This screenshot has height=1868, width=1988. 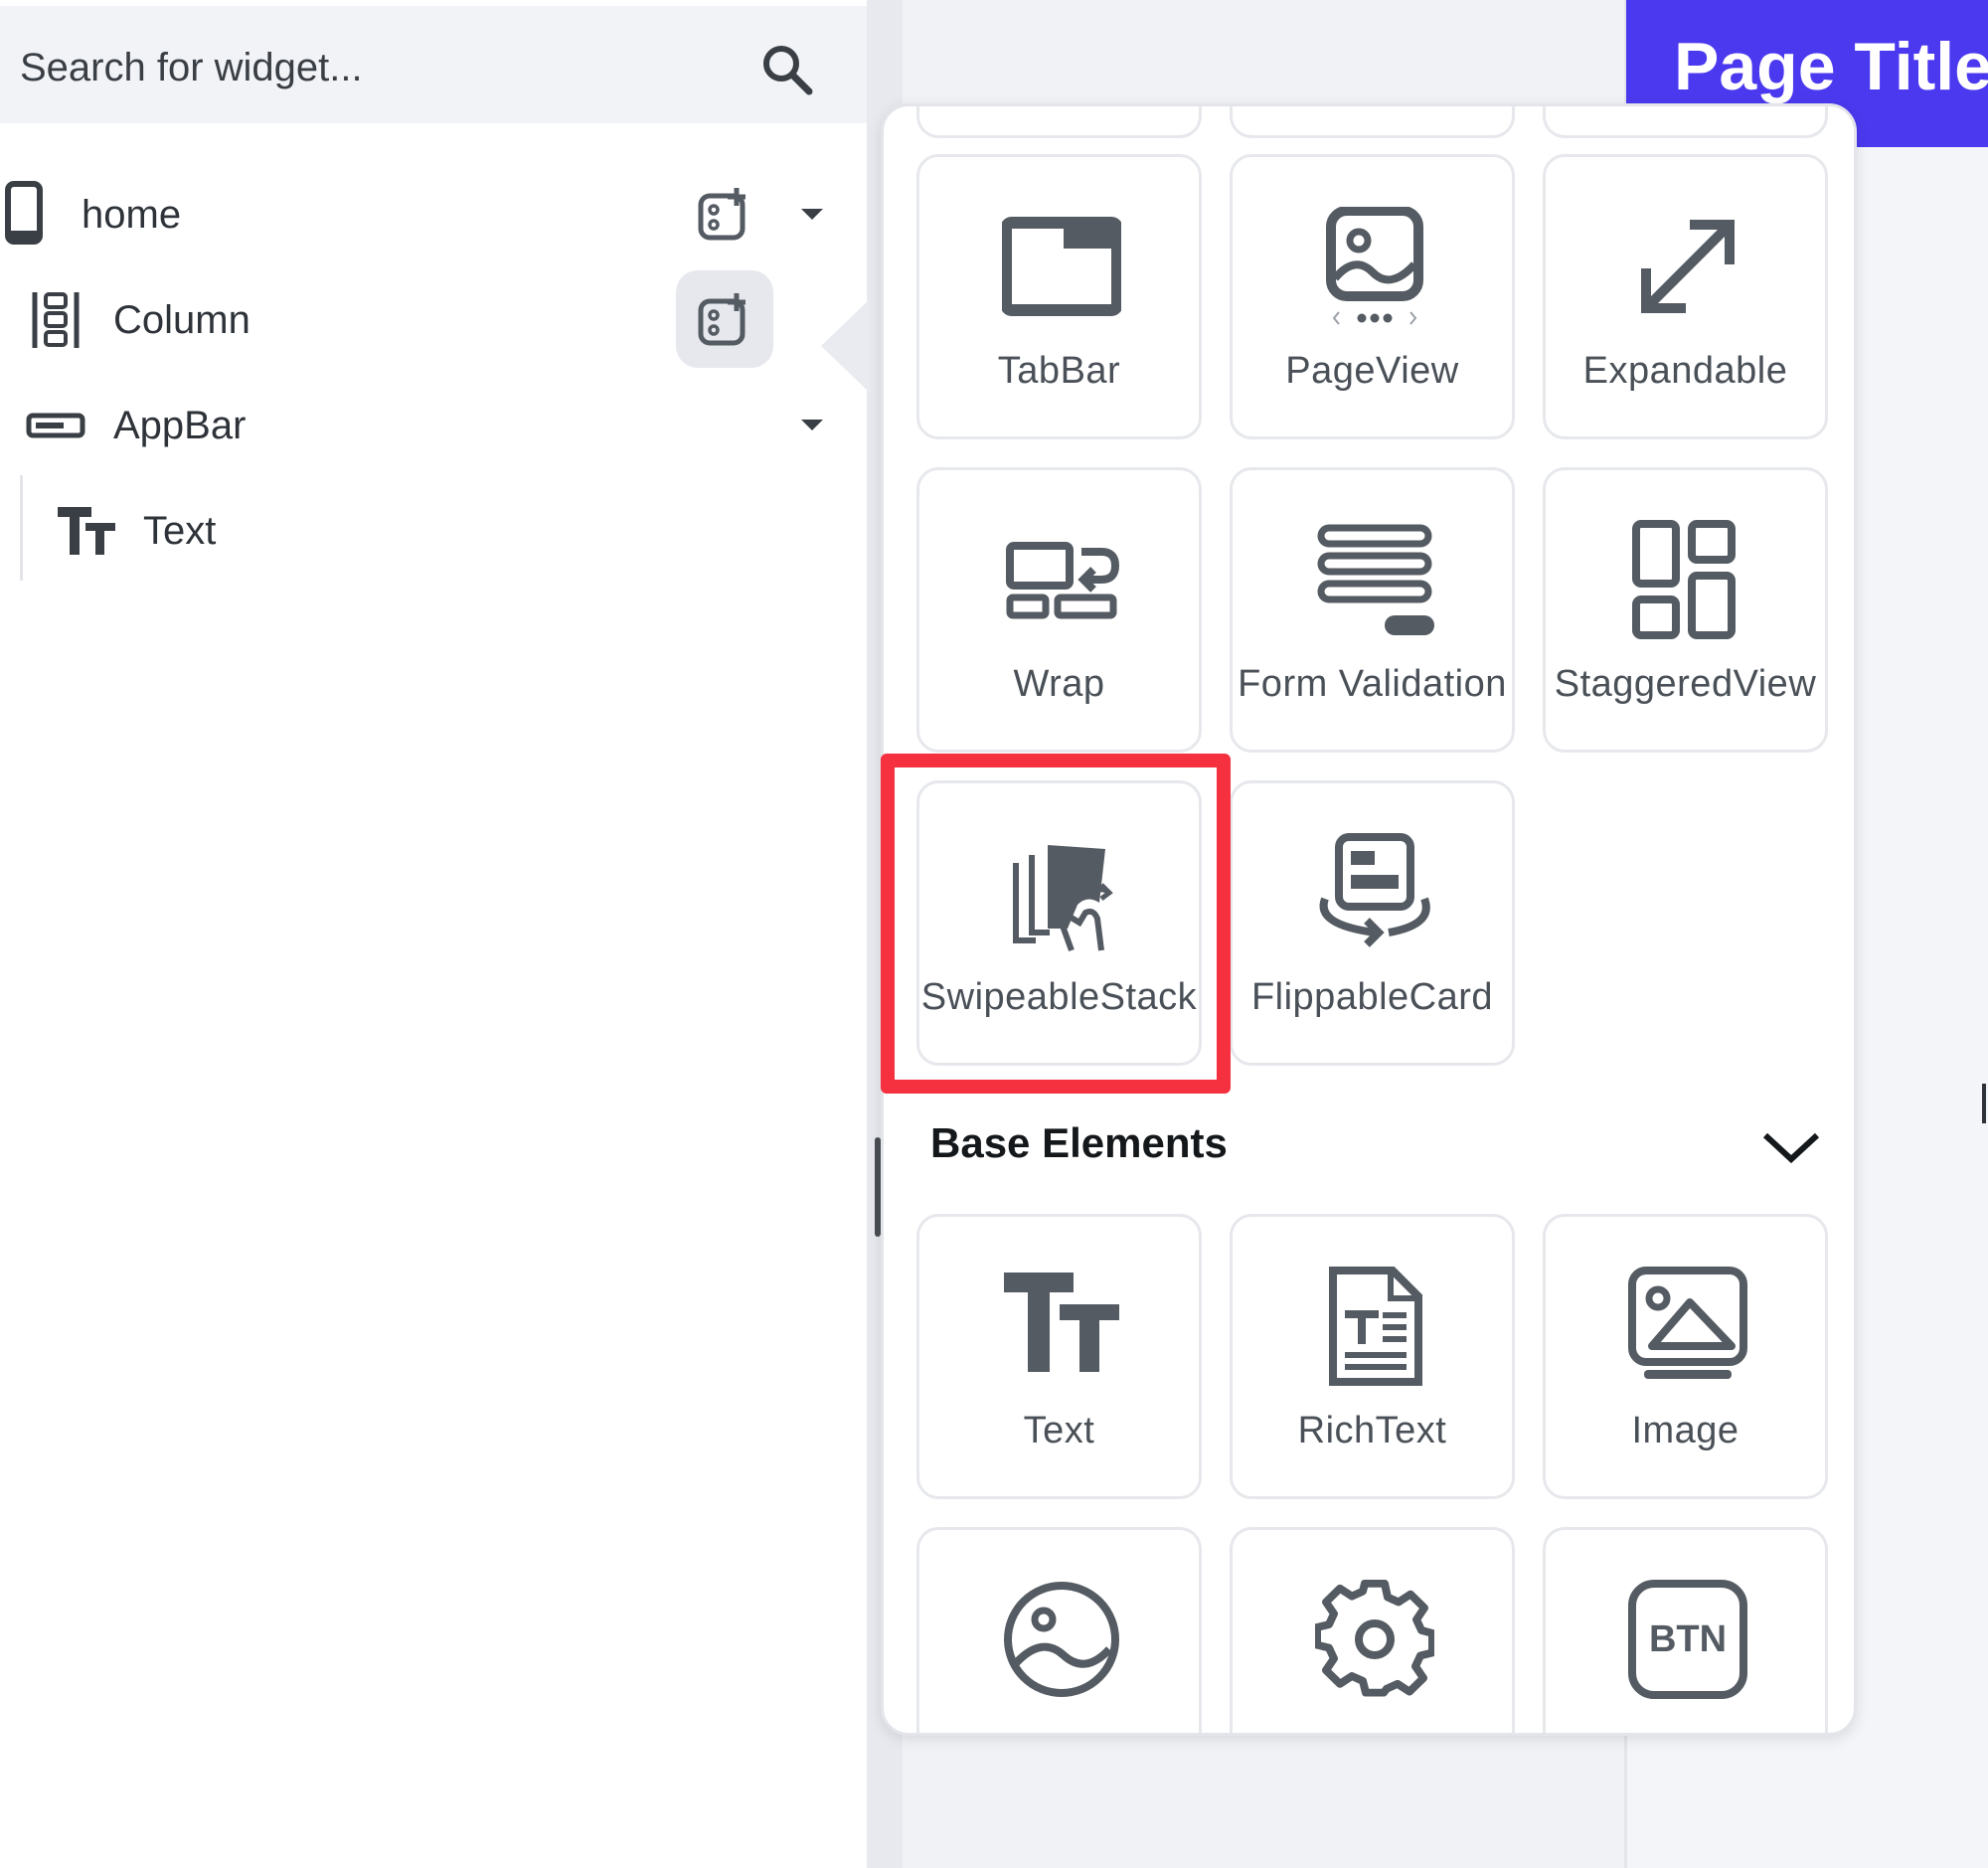 What do you see at coordinates (787, 69) in the screenshot?
I see `search-icon` at bounding box center [787, 69].